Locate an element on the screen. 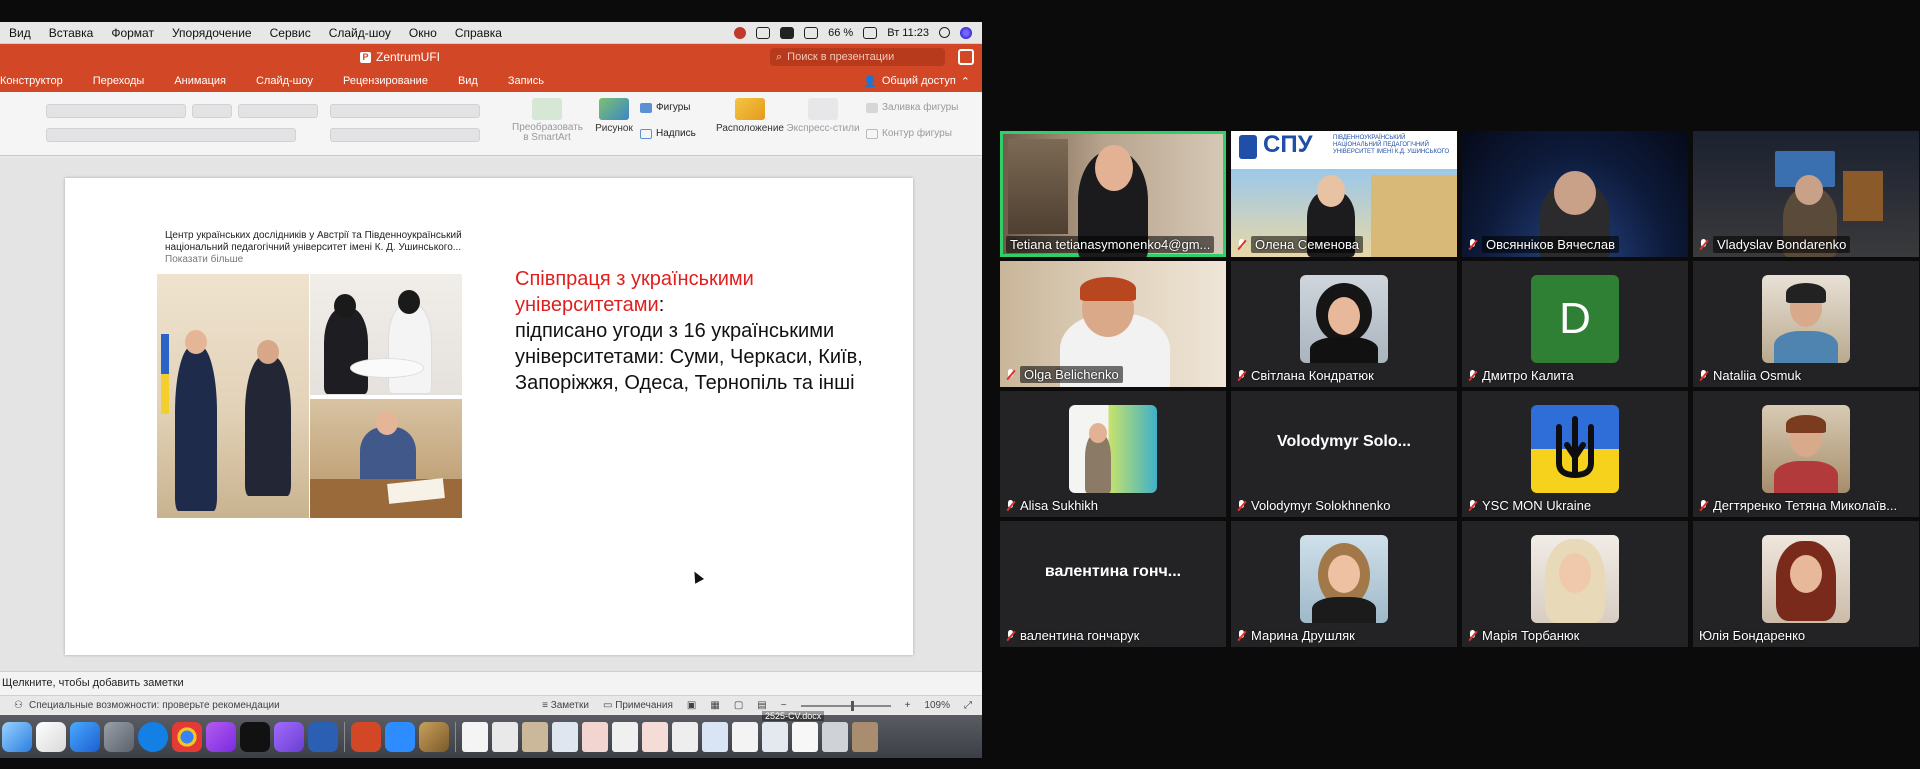  zoom-level: 109% is located at coordinates (937, 705).